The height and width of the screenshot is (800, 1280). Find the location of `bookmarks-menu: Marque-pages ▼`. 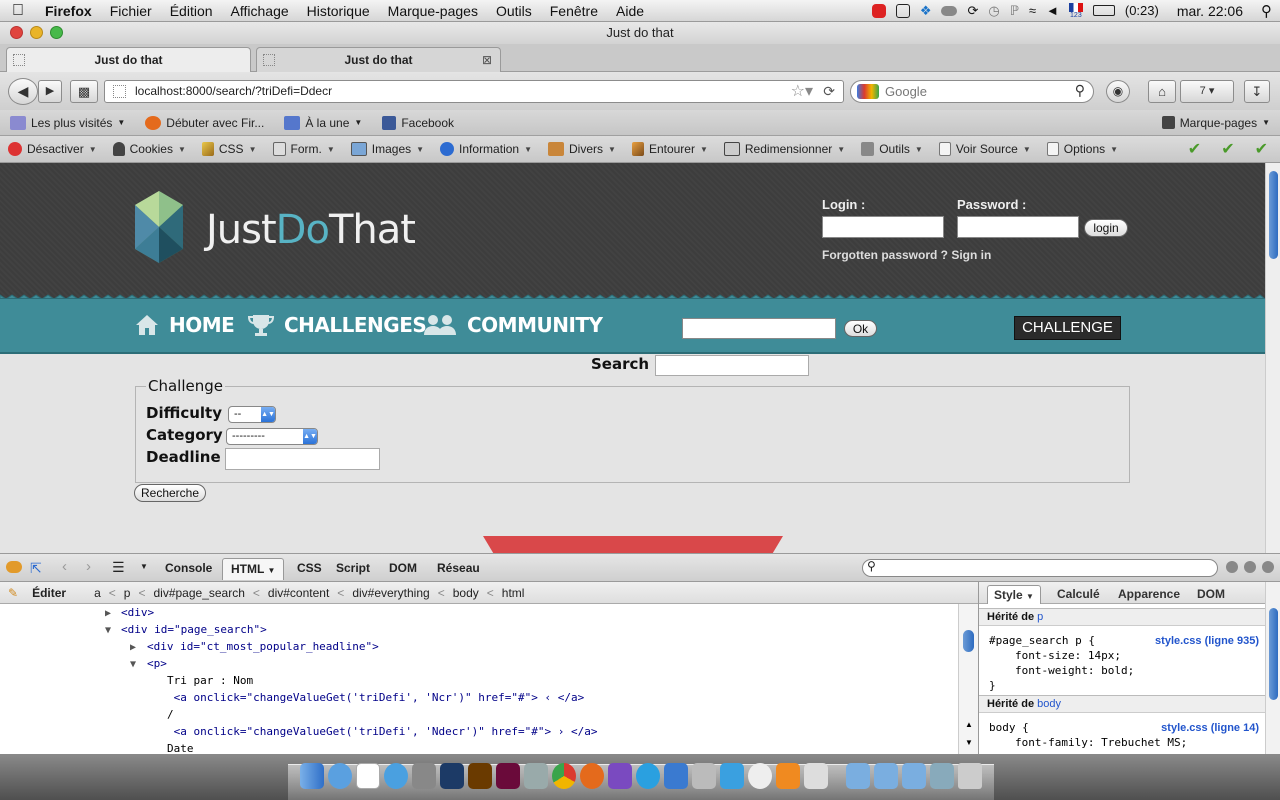

bookmarks-menu: Marque-pages ▼ is located at coordinates (1216, 123).